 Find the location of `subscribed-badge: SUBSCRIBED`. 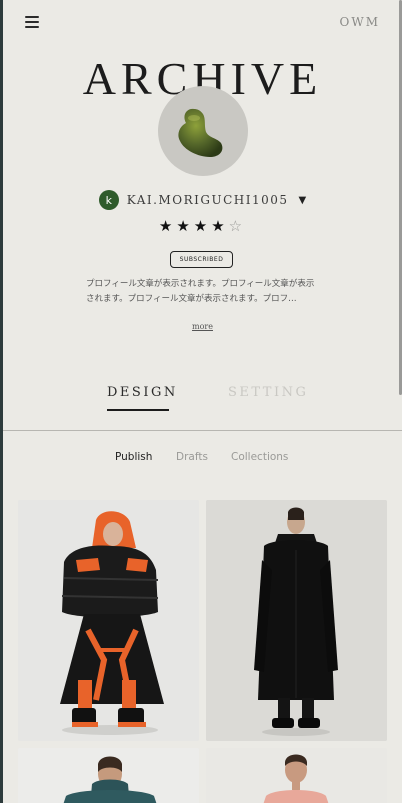

subscribed-badge: SUBSCRIBED is located at coordinates (201, 259).